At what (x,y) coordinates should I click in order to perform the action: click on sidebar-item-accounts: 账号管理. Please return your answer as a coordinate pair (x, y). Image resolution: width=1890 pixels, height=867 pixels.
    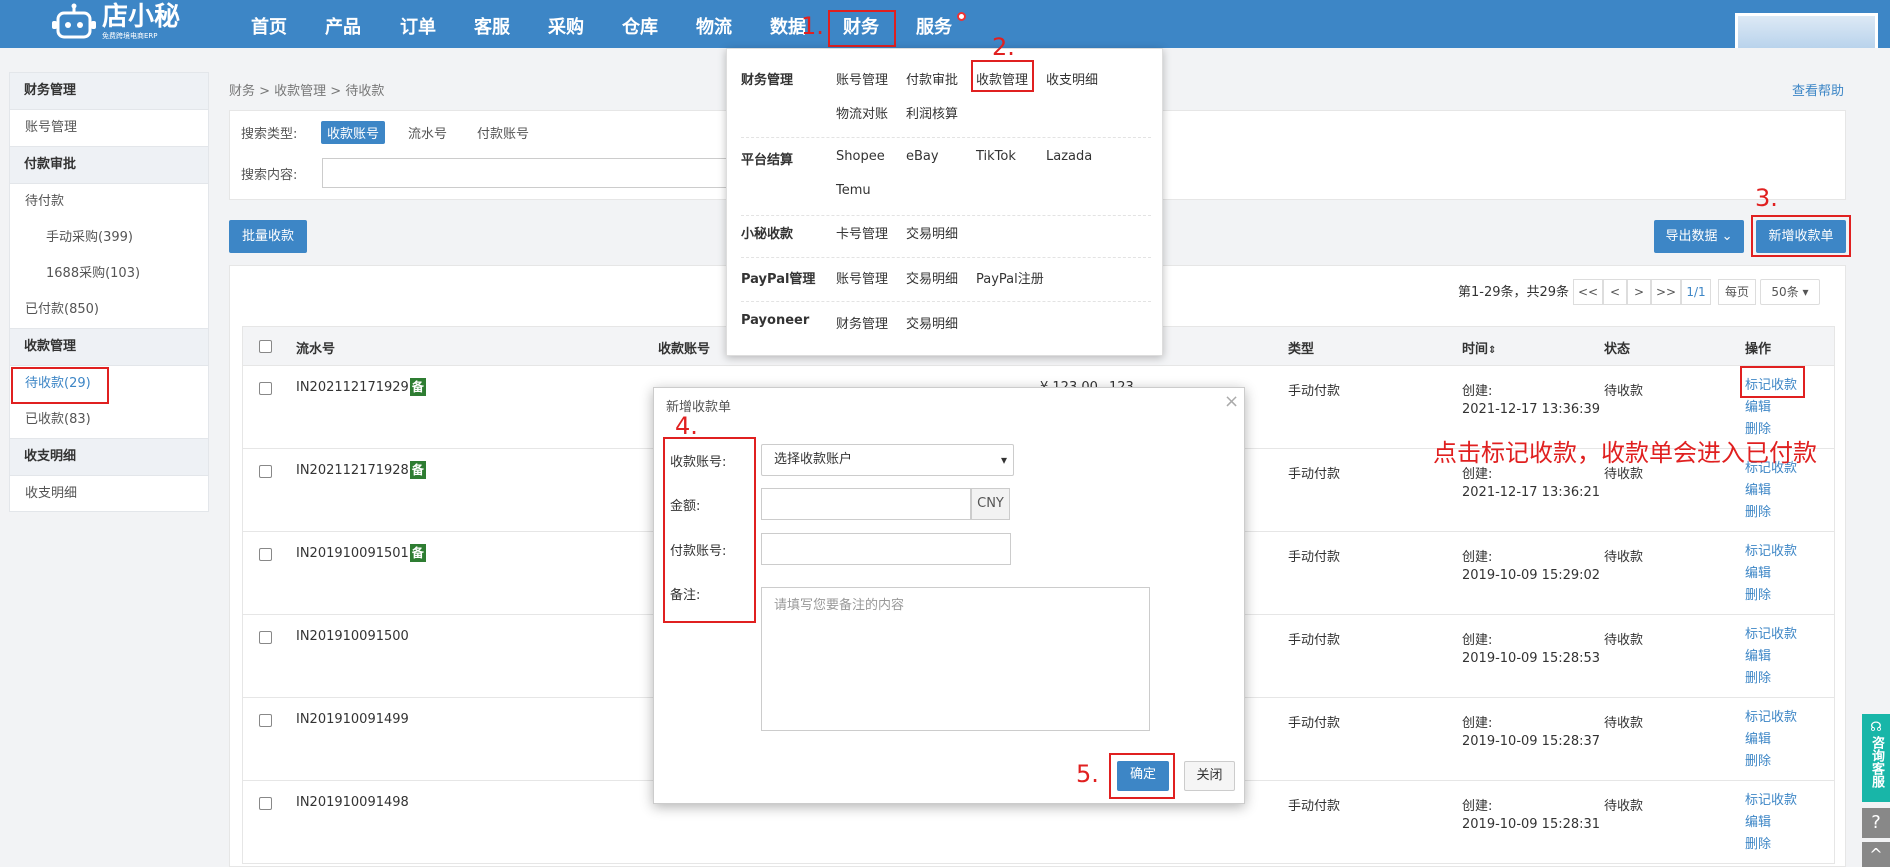
    Looking at the image, I should click on (109, 128).